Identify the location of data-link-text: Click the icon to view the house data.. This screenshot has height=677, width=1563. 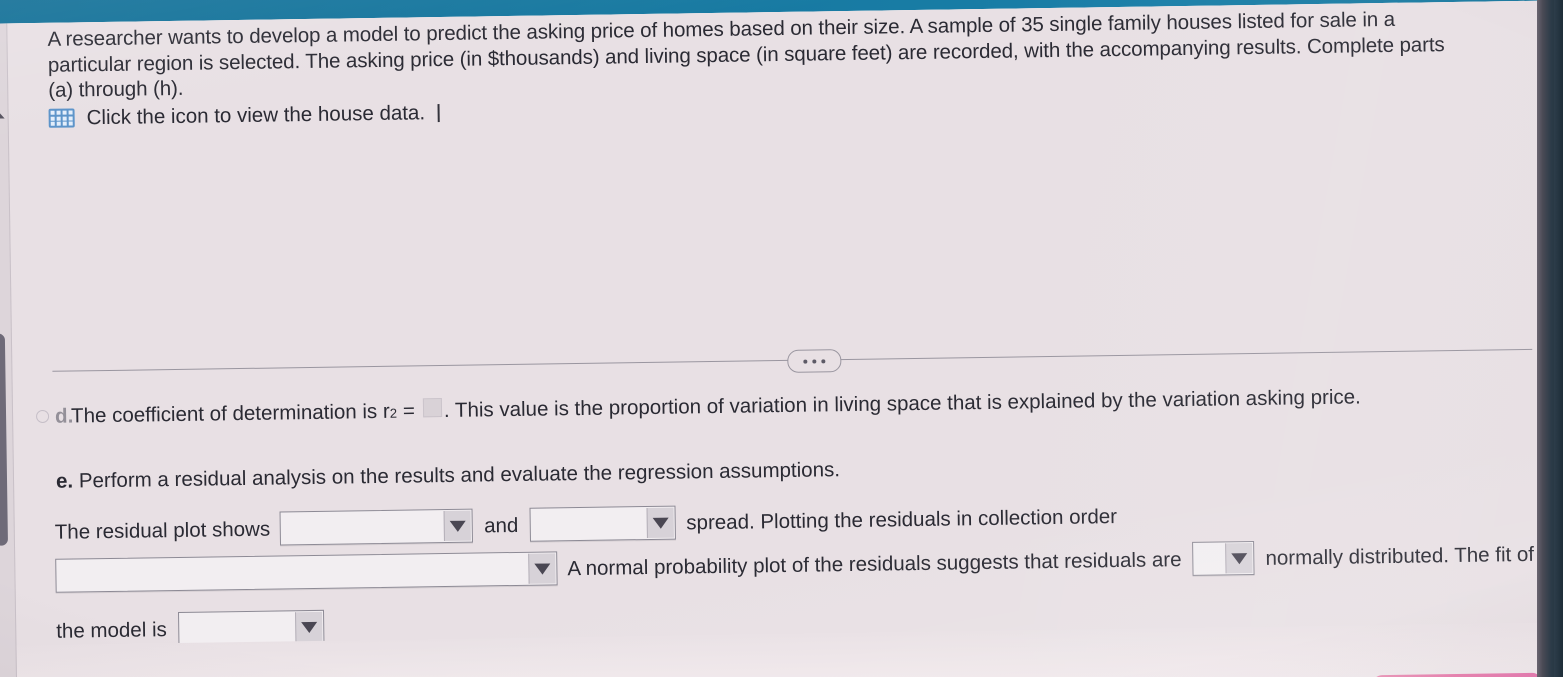
(255, 115).